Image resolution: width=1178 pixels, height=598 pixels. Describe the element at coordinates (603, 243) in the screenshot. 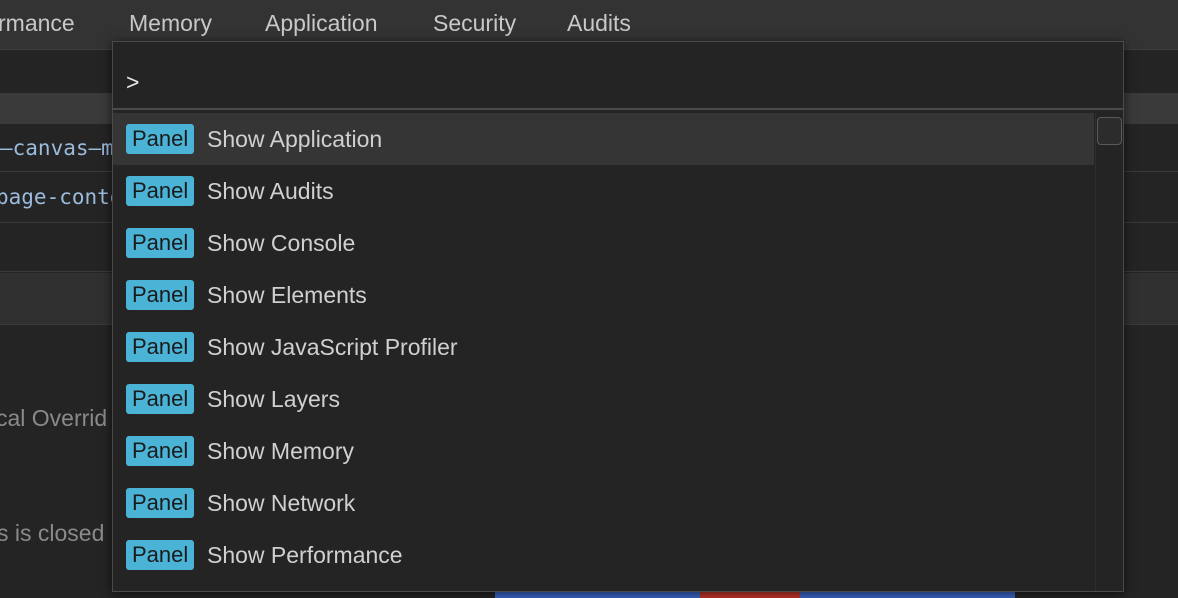

I see `command-item-show-console: Panel Show Console` at that location.